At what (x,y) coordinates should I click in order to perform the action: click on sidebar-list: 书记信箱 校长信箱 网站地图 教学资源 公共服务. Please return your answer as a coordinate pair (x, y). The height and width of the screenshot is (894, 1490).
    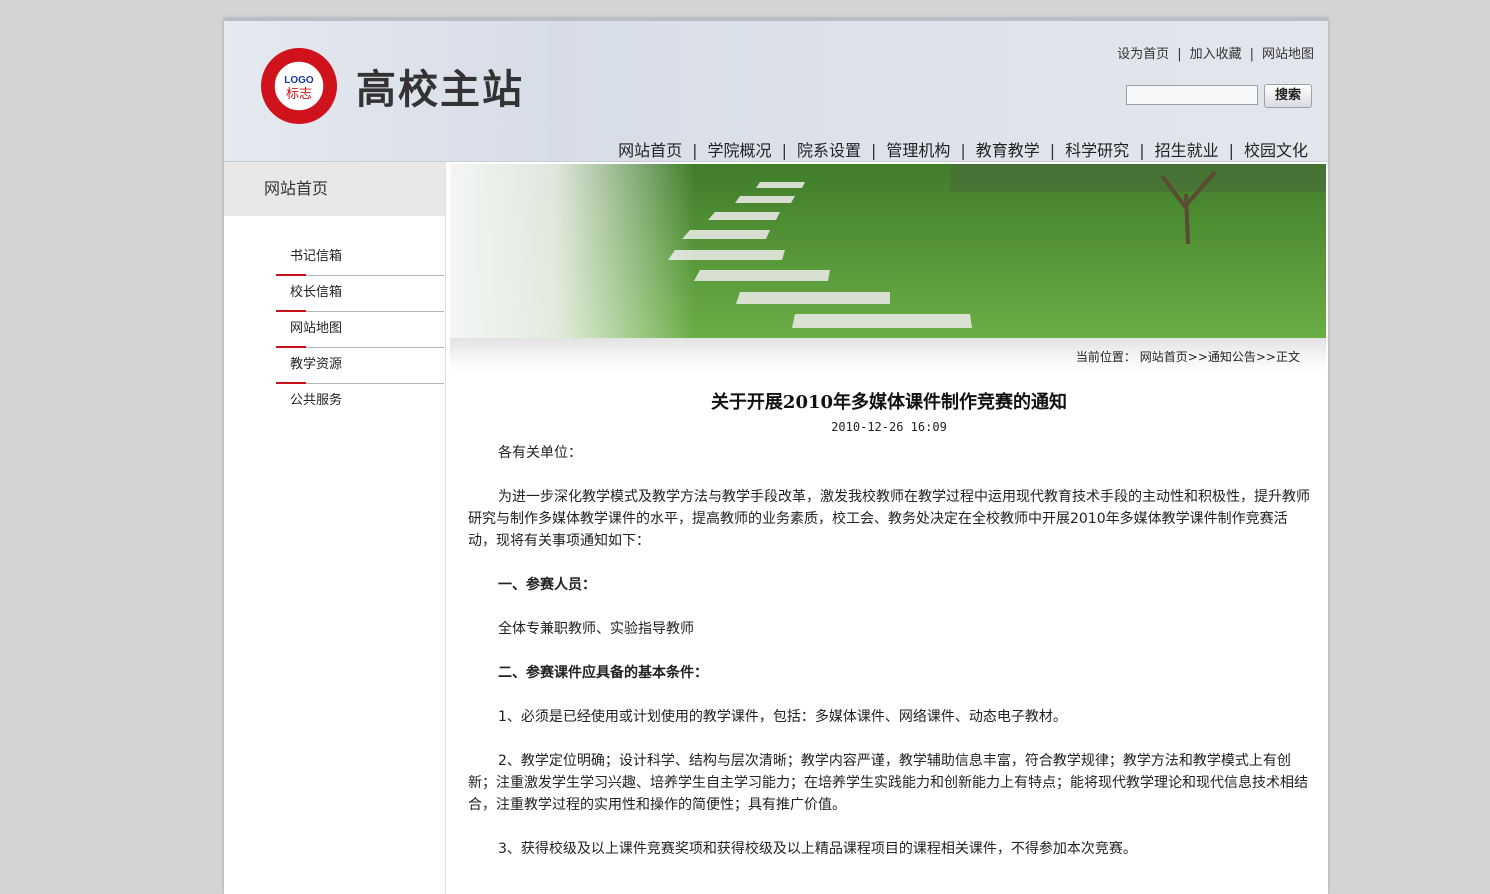
    Looking at the image, I should click on (360, 330).